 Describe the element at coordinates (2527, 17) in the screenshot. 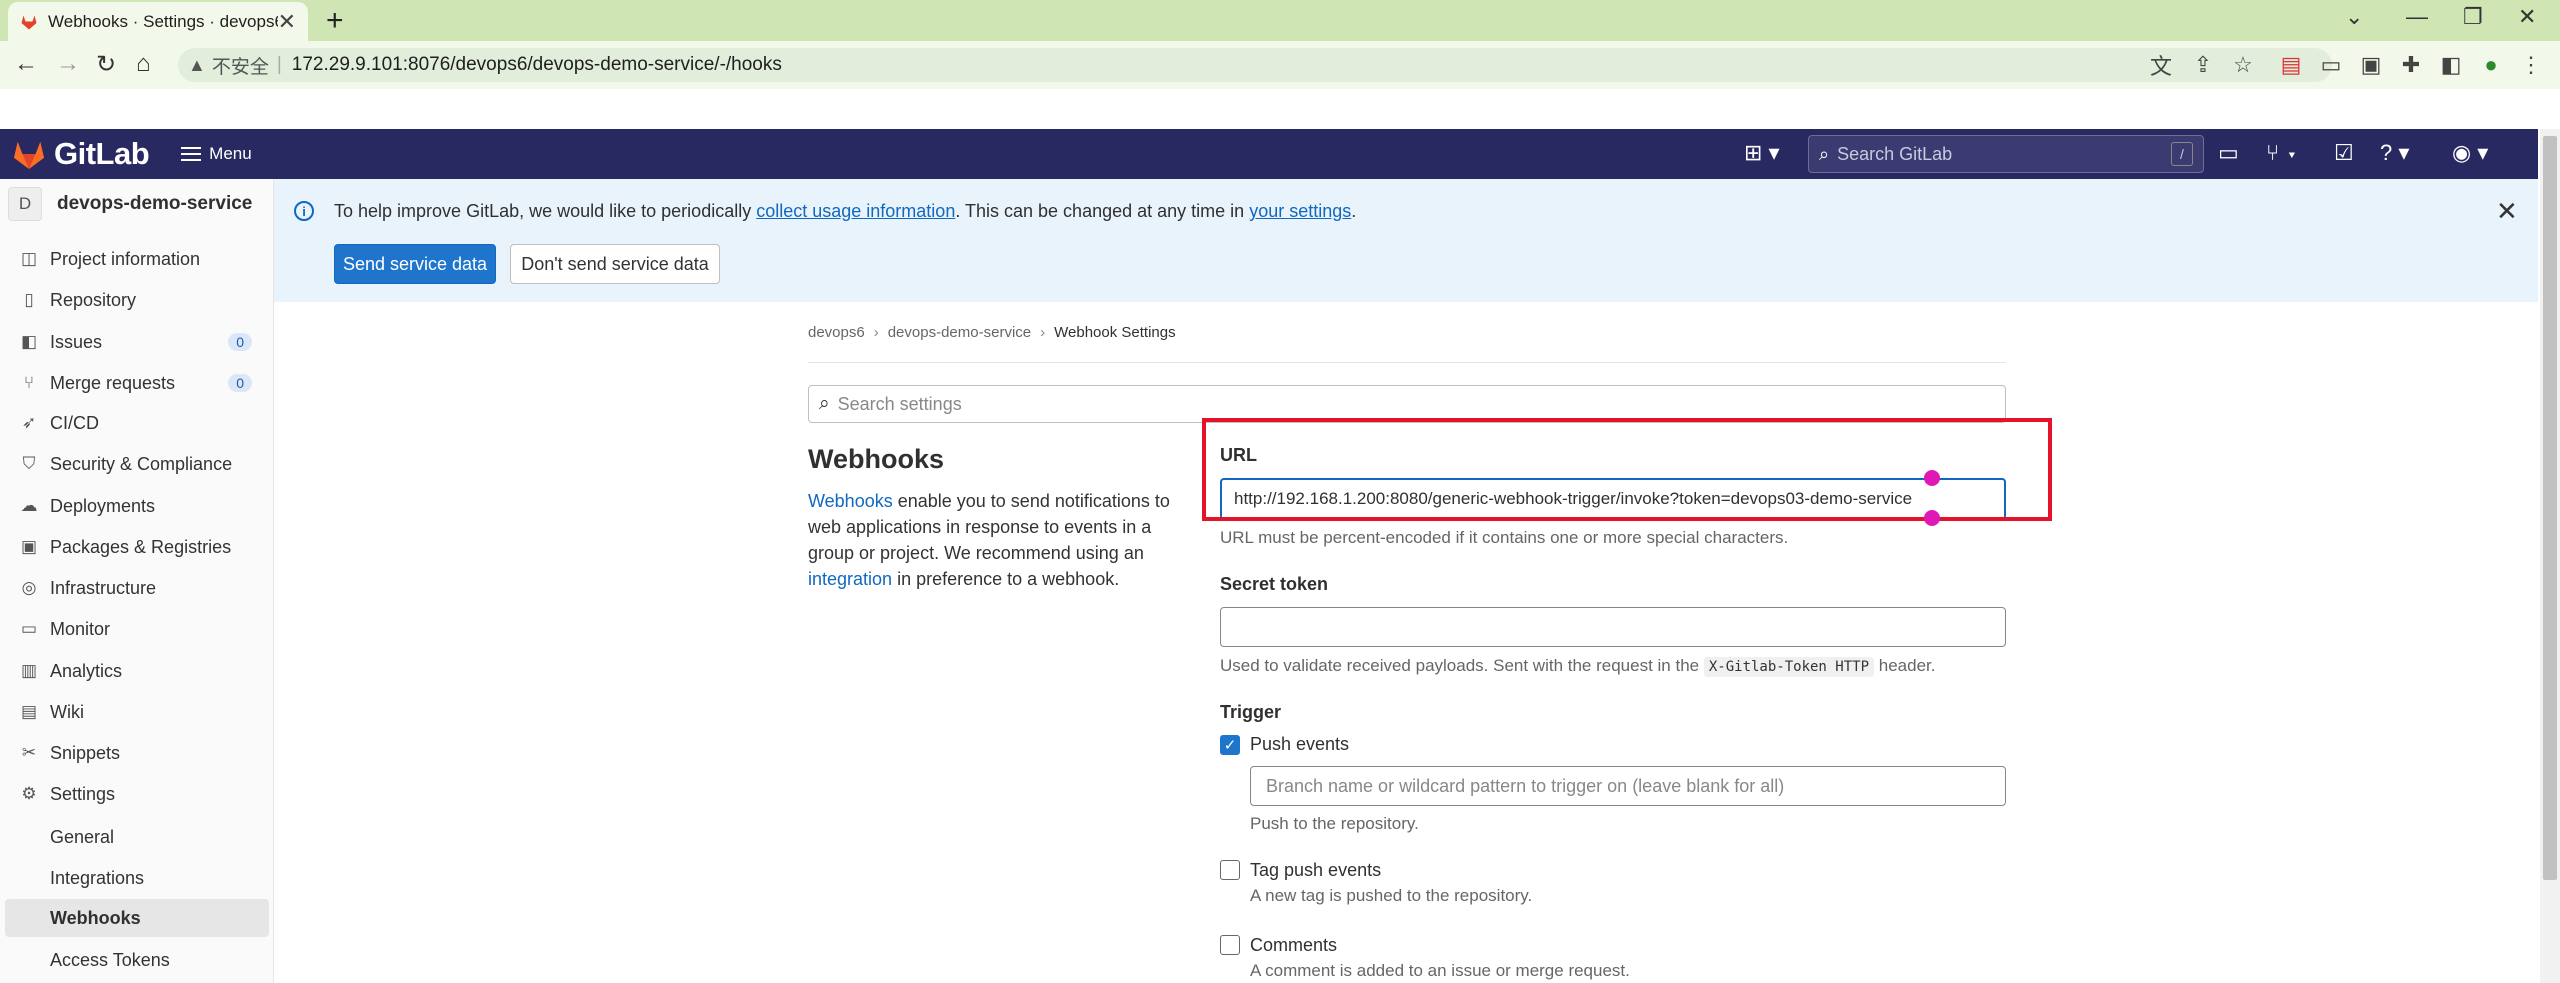

I see `window-close-icon: ✕` at that location.